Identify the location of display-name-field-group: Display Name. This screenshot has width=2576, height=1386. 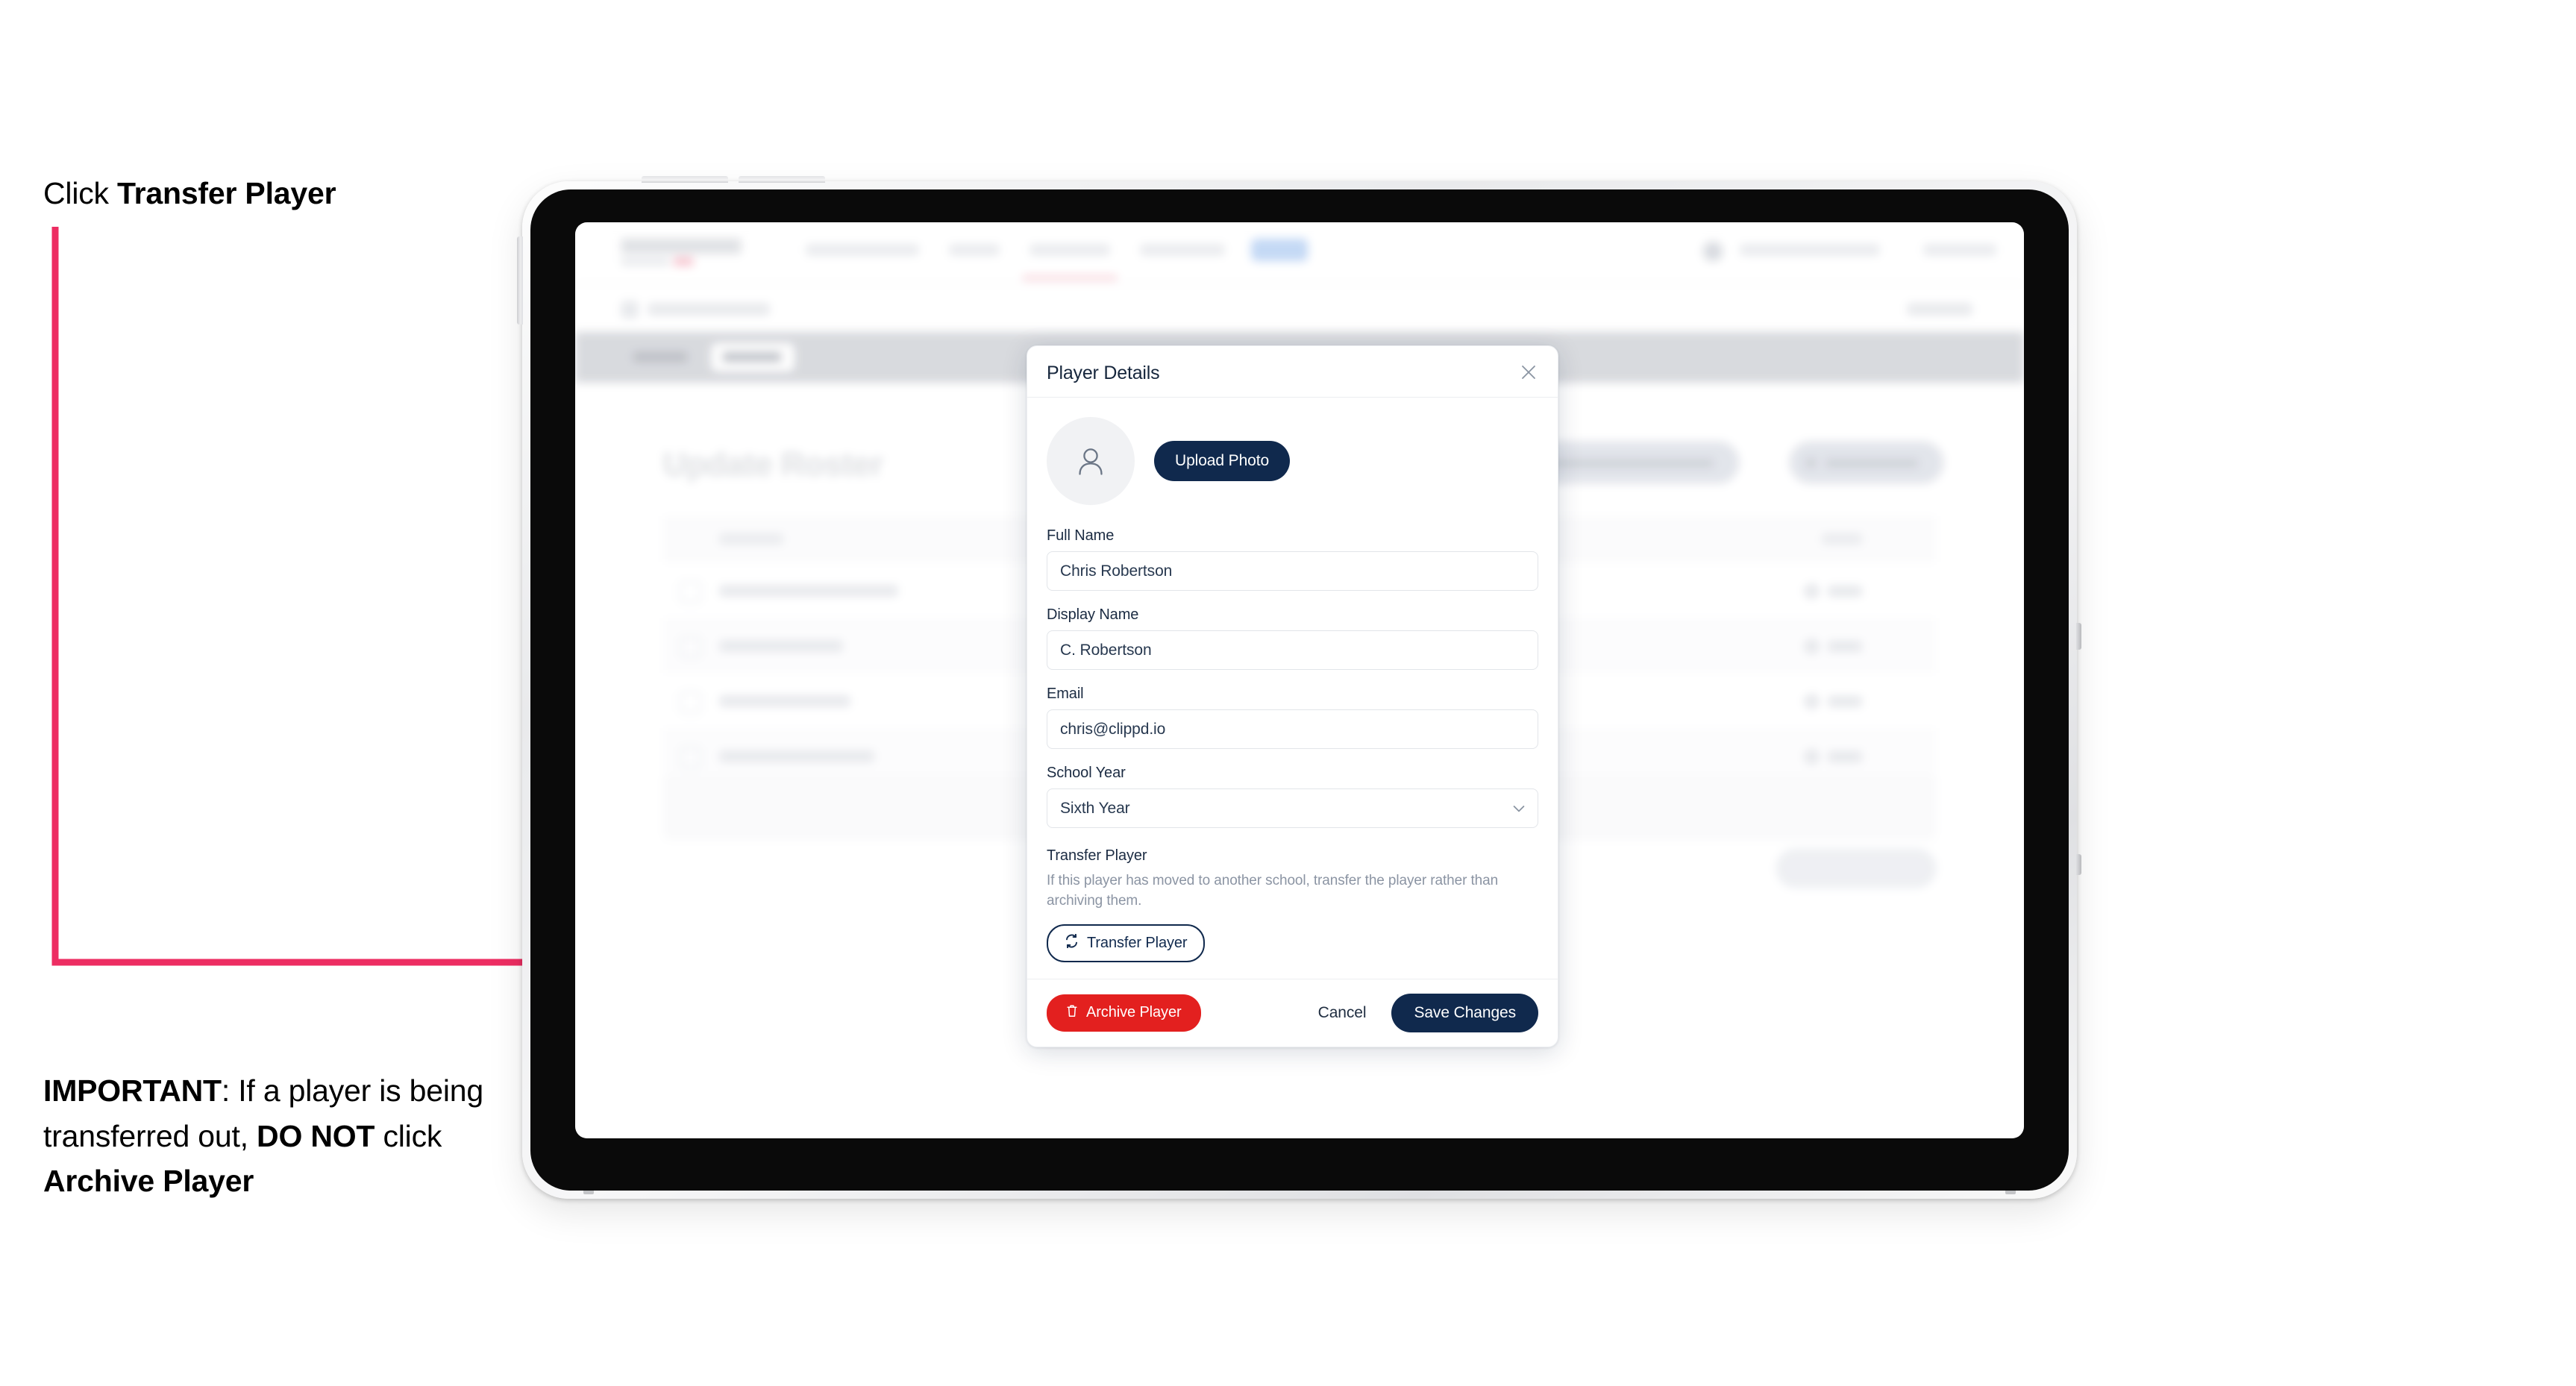
(1292, 638).